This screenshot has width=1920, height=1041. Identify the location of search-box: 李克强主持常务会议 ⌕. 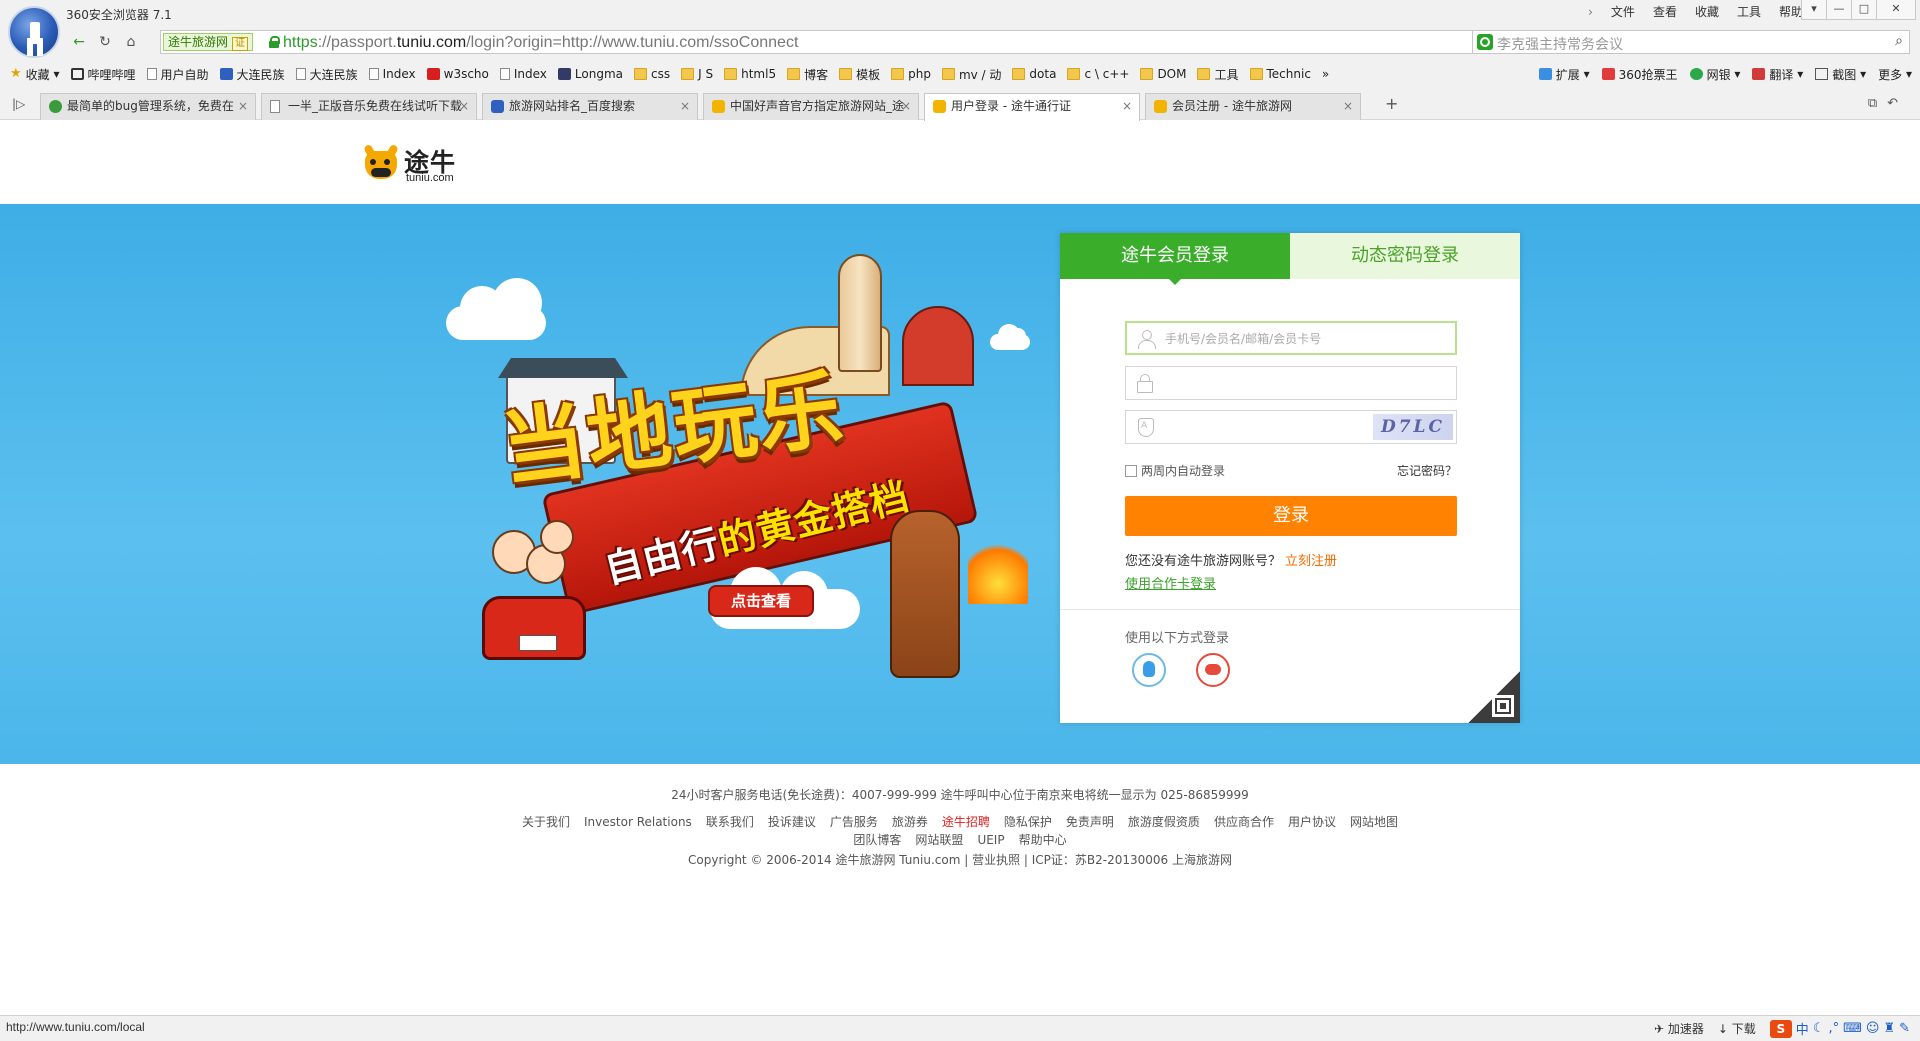
(1691, 42).